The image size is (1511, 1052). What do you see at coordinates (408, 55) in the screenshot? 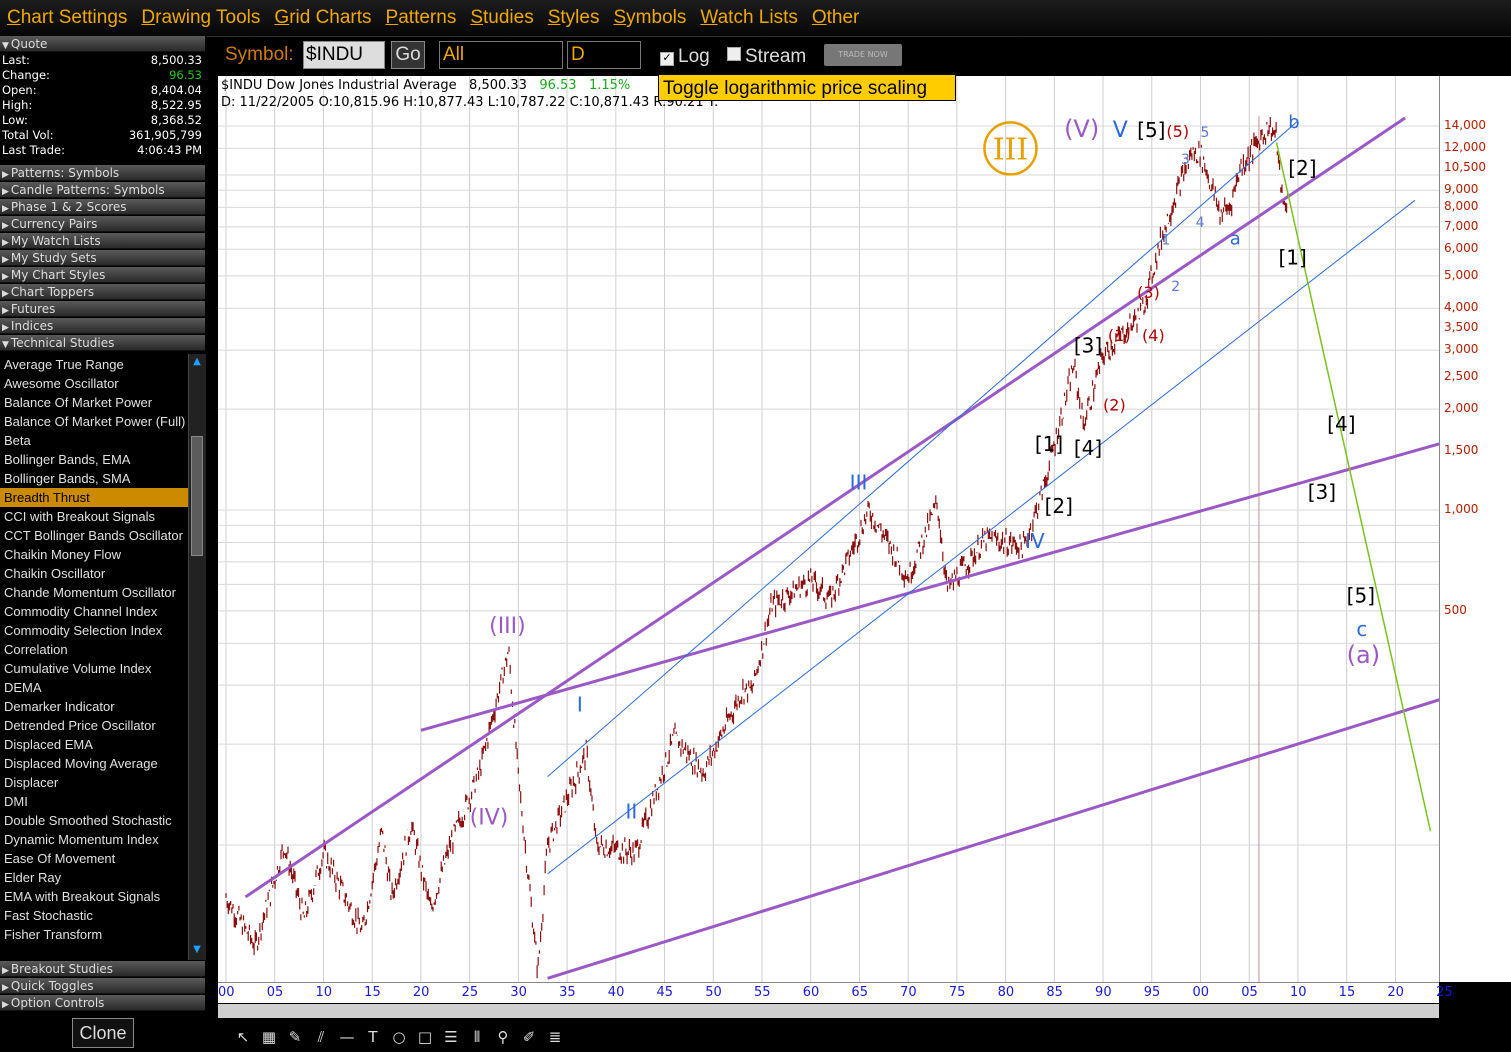
I see `go-button: Go` at bounding box center [408, 55].